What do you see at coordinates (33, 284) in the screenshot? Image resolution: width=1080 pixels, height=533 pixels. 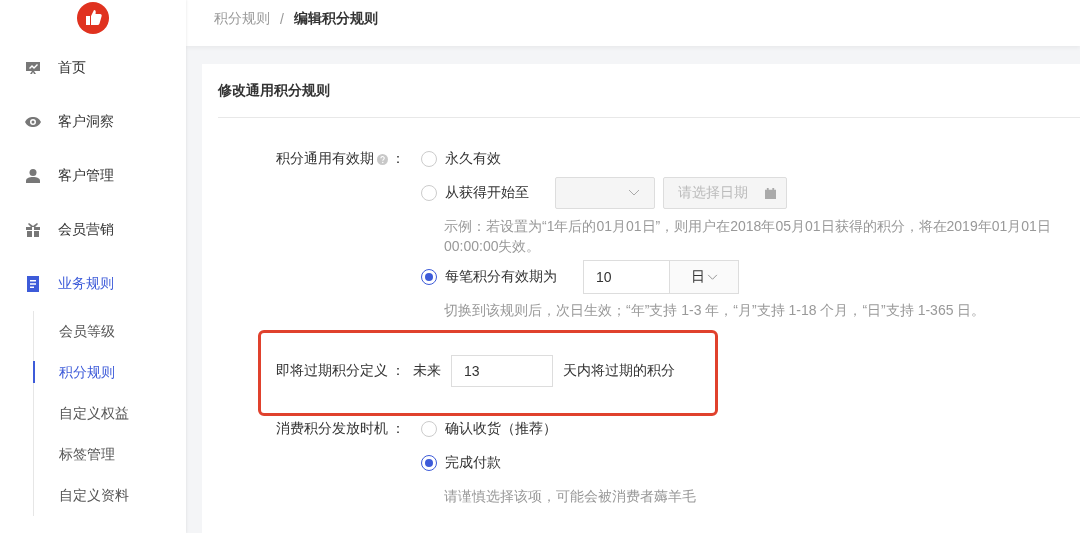 I see `document-icon` at bounding box center [33, 284].